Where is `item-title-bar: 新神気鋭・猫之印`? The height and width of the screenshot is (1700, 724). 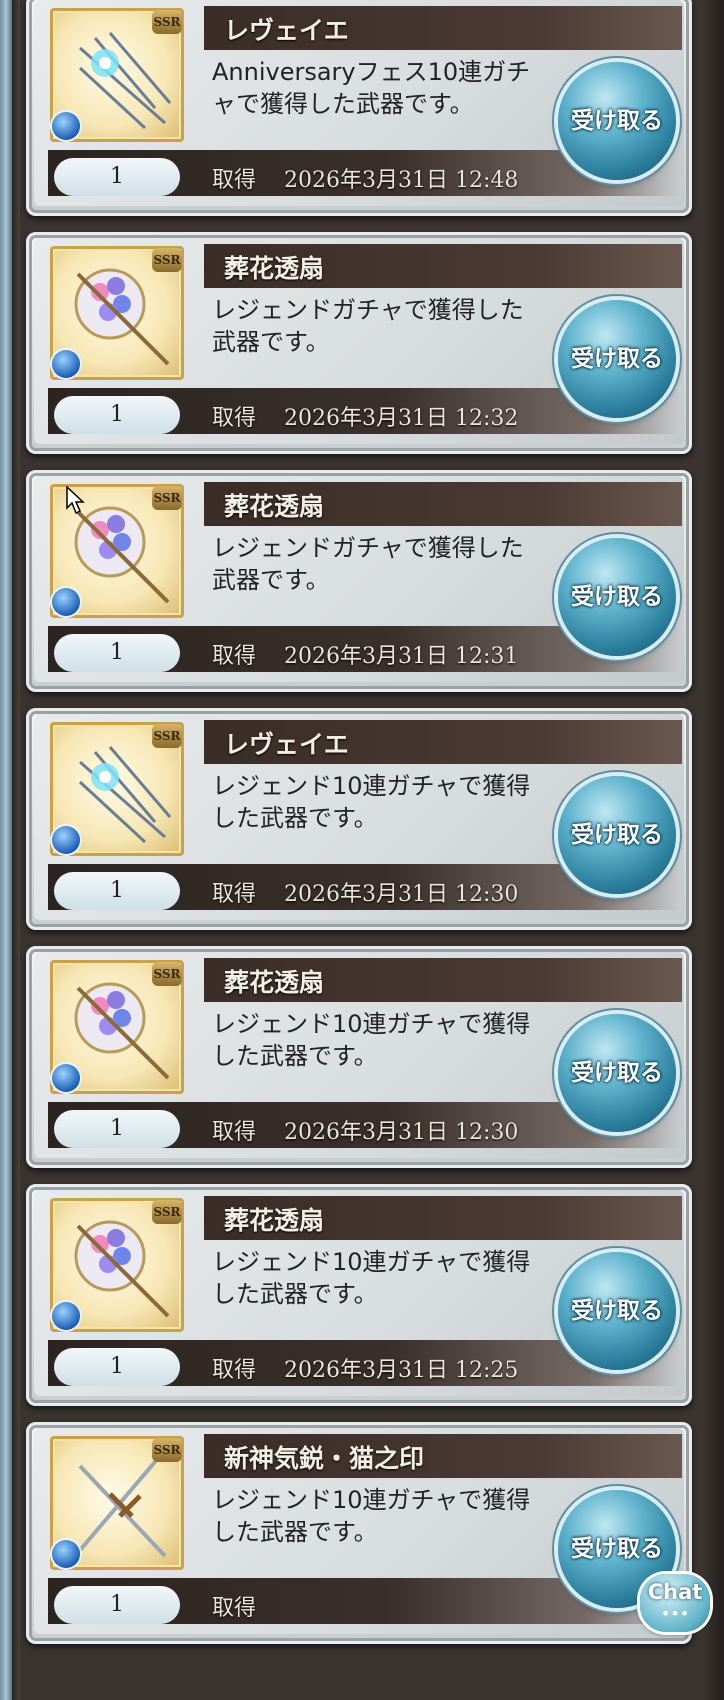 item-title-bar: 新神気鋭・猫之印 is located at coordinates (443, 1456).